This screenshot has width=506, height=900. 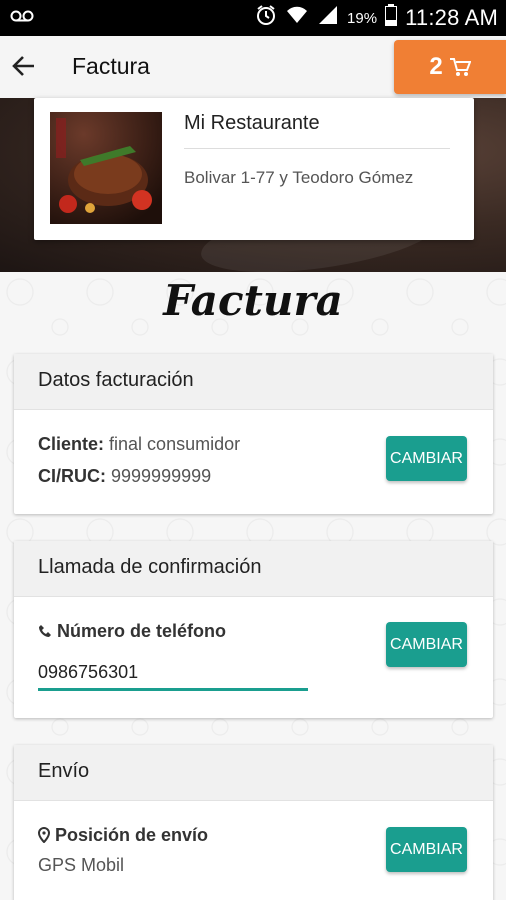 I want to click on id-line: CI/RUC: 9999999999, so click(x=124, y=476).